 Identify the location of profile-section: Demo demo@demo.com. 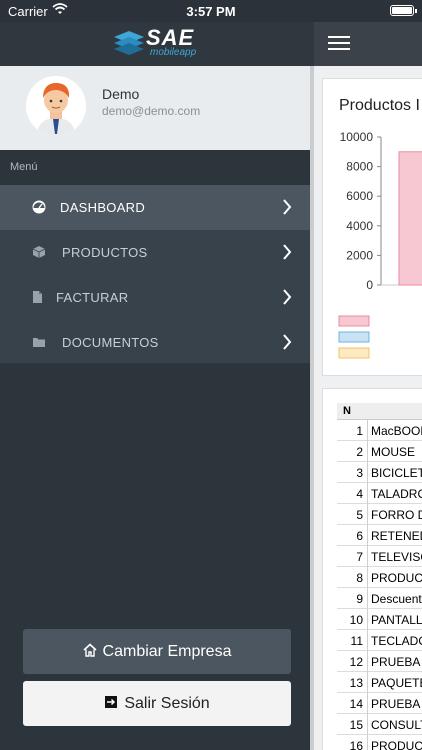
(155, 108).